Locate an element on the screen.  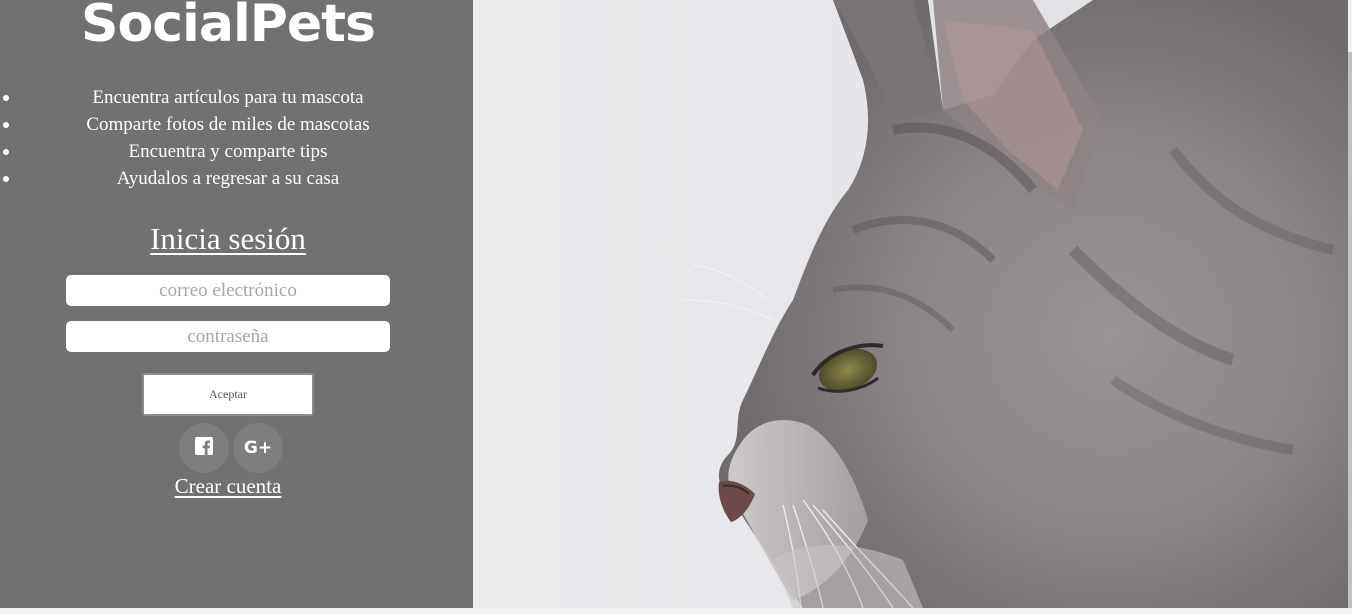
feature-text: Encuentra y comparte tips is located at coordinates (228, 151).